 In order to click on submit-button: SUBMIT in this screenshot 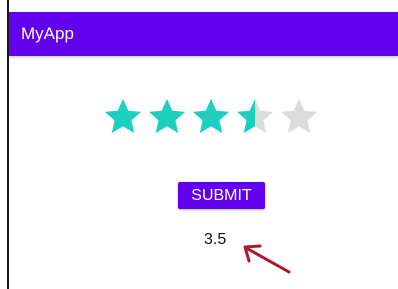, I will do `click(221, 195)`.